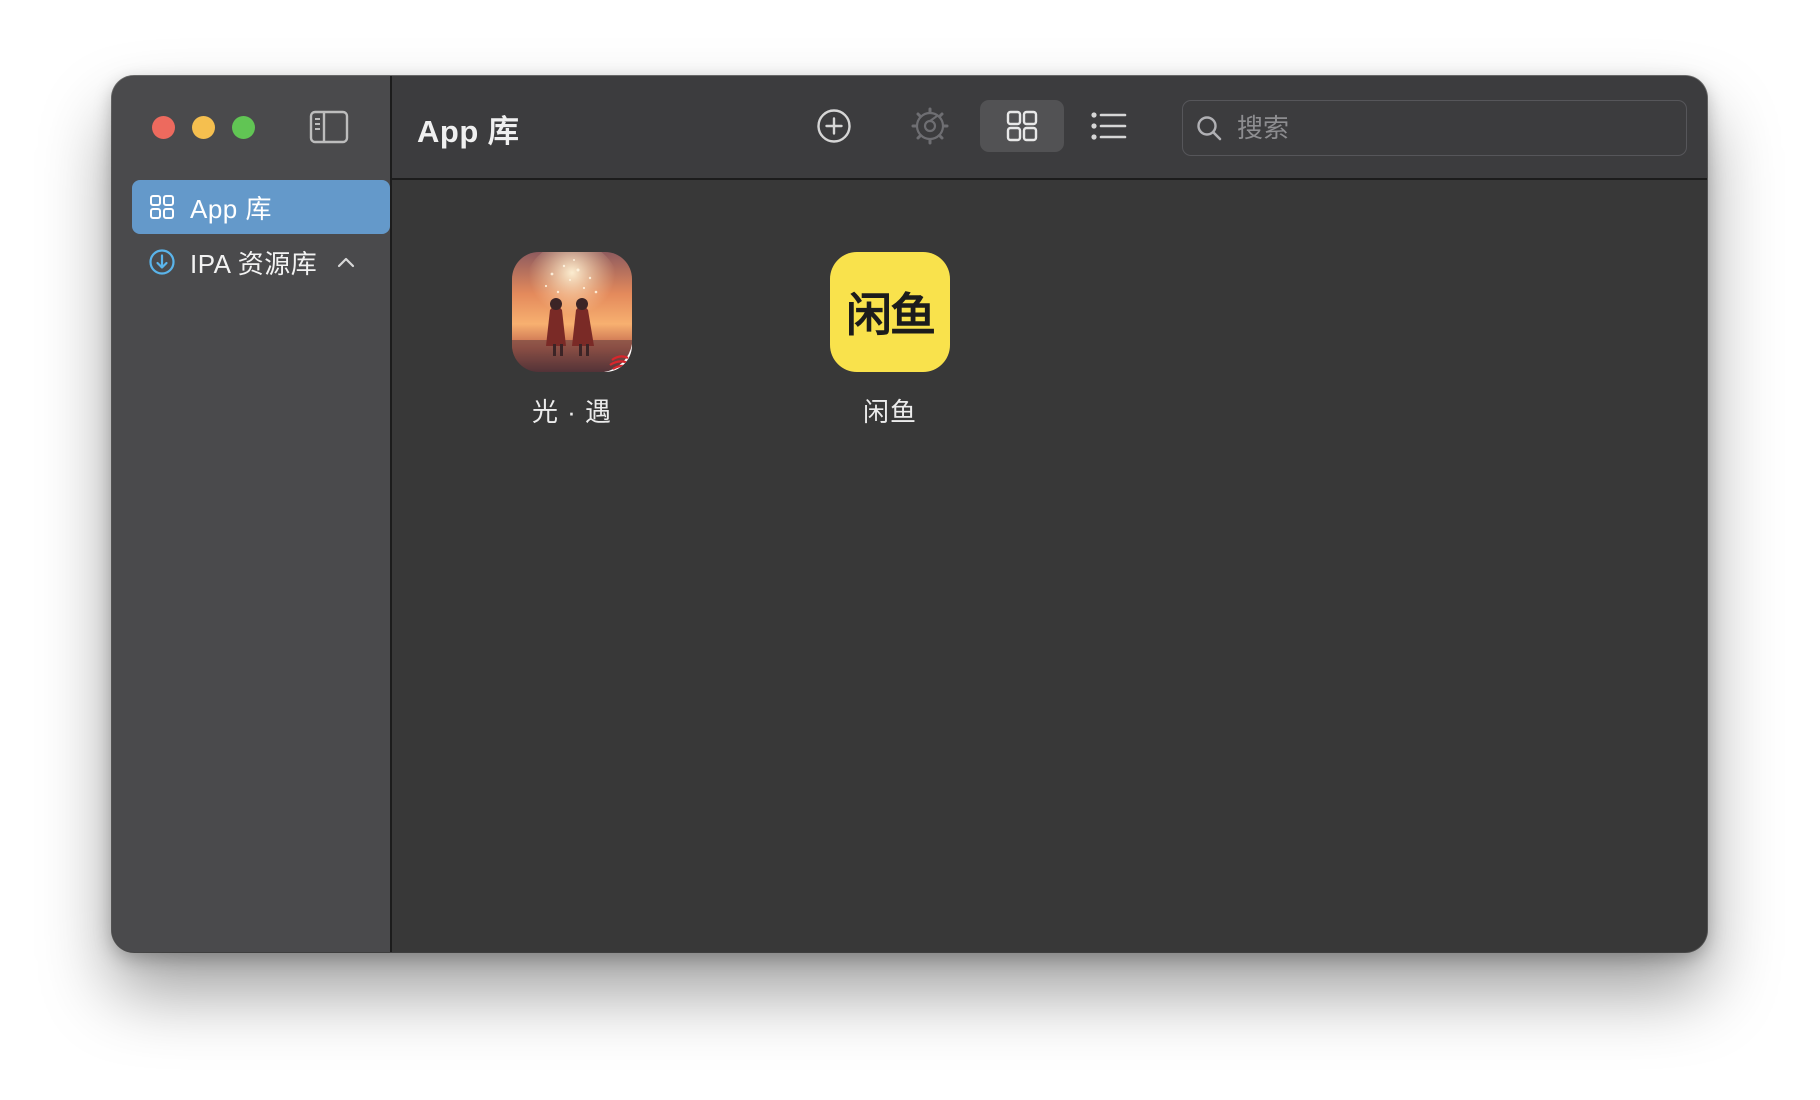  I want to click on sidebar-item-label: App 库, so click(231, 208).